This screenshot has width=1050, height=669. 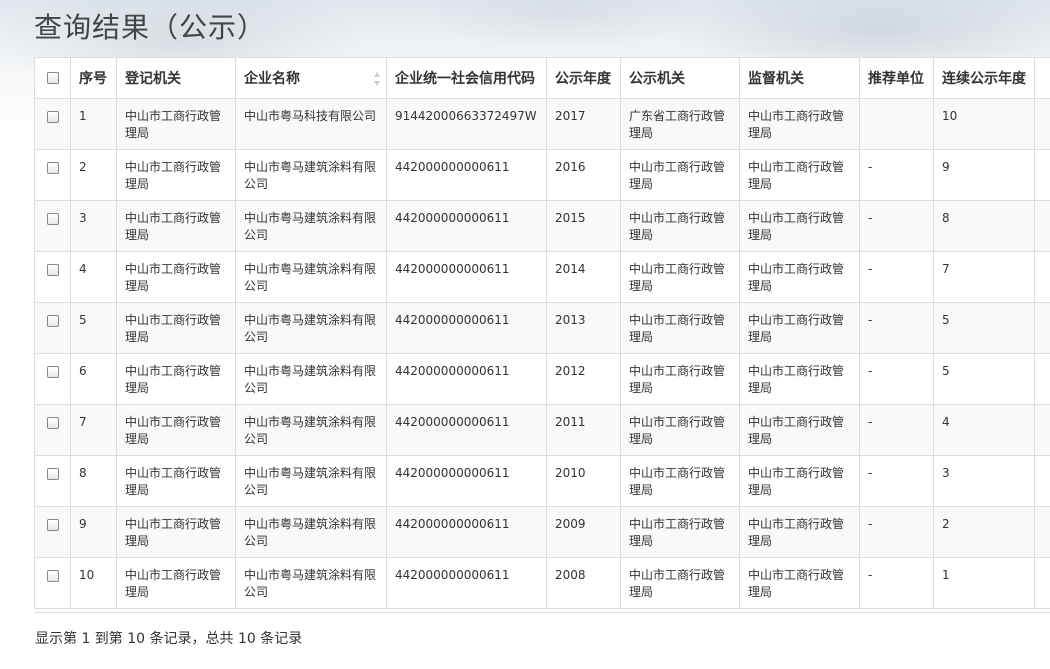 I want to click on header-publicity-year: 公示年度, so click(x=583, y=78).